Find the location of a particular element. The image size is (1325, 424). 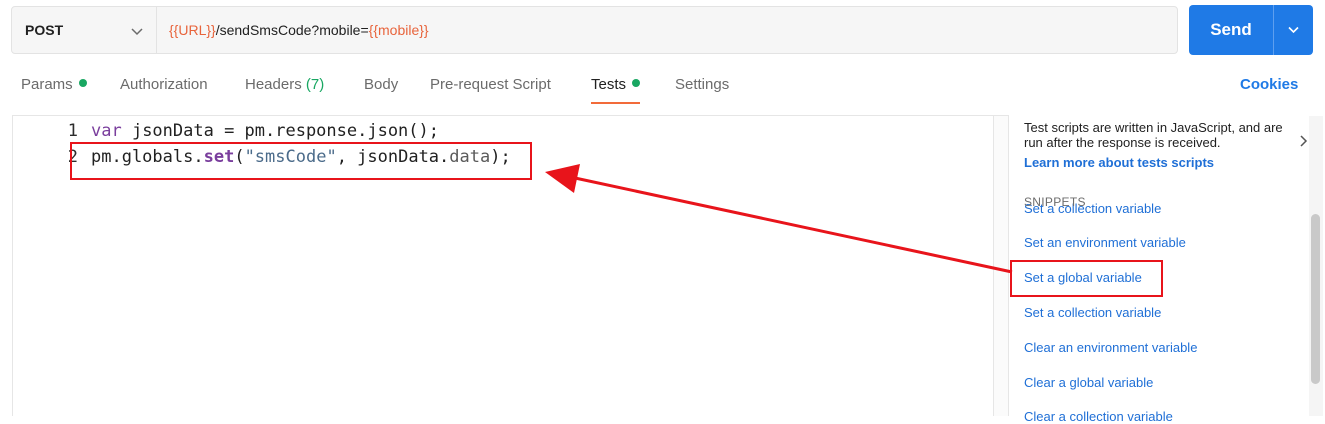

tab-headers: Headers (7) is located at coordinates (284, 91).